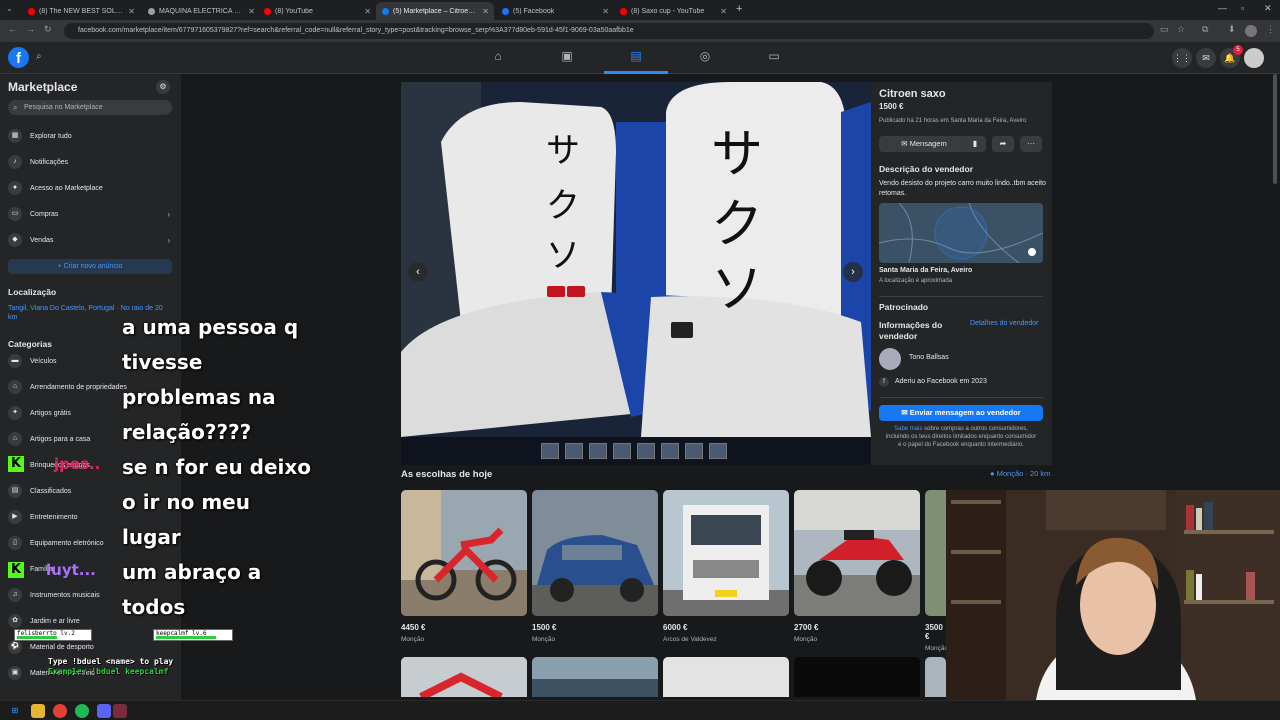 This screenshot has width=1280, height=720. Describe the element at coordinates (924, 144) in the screenshot. I see `message-button: ✉ Mensagem` at that location.